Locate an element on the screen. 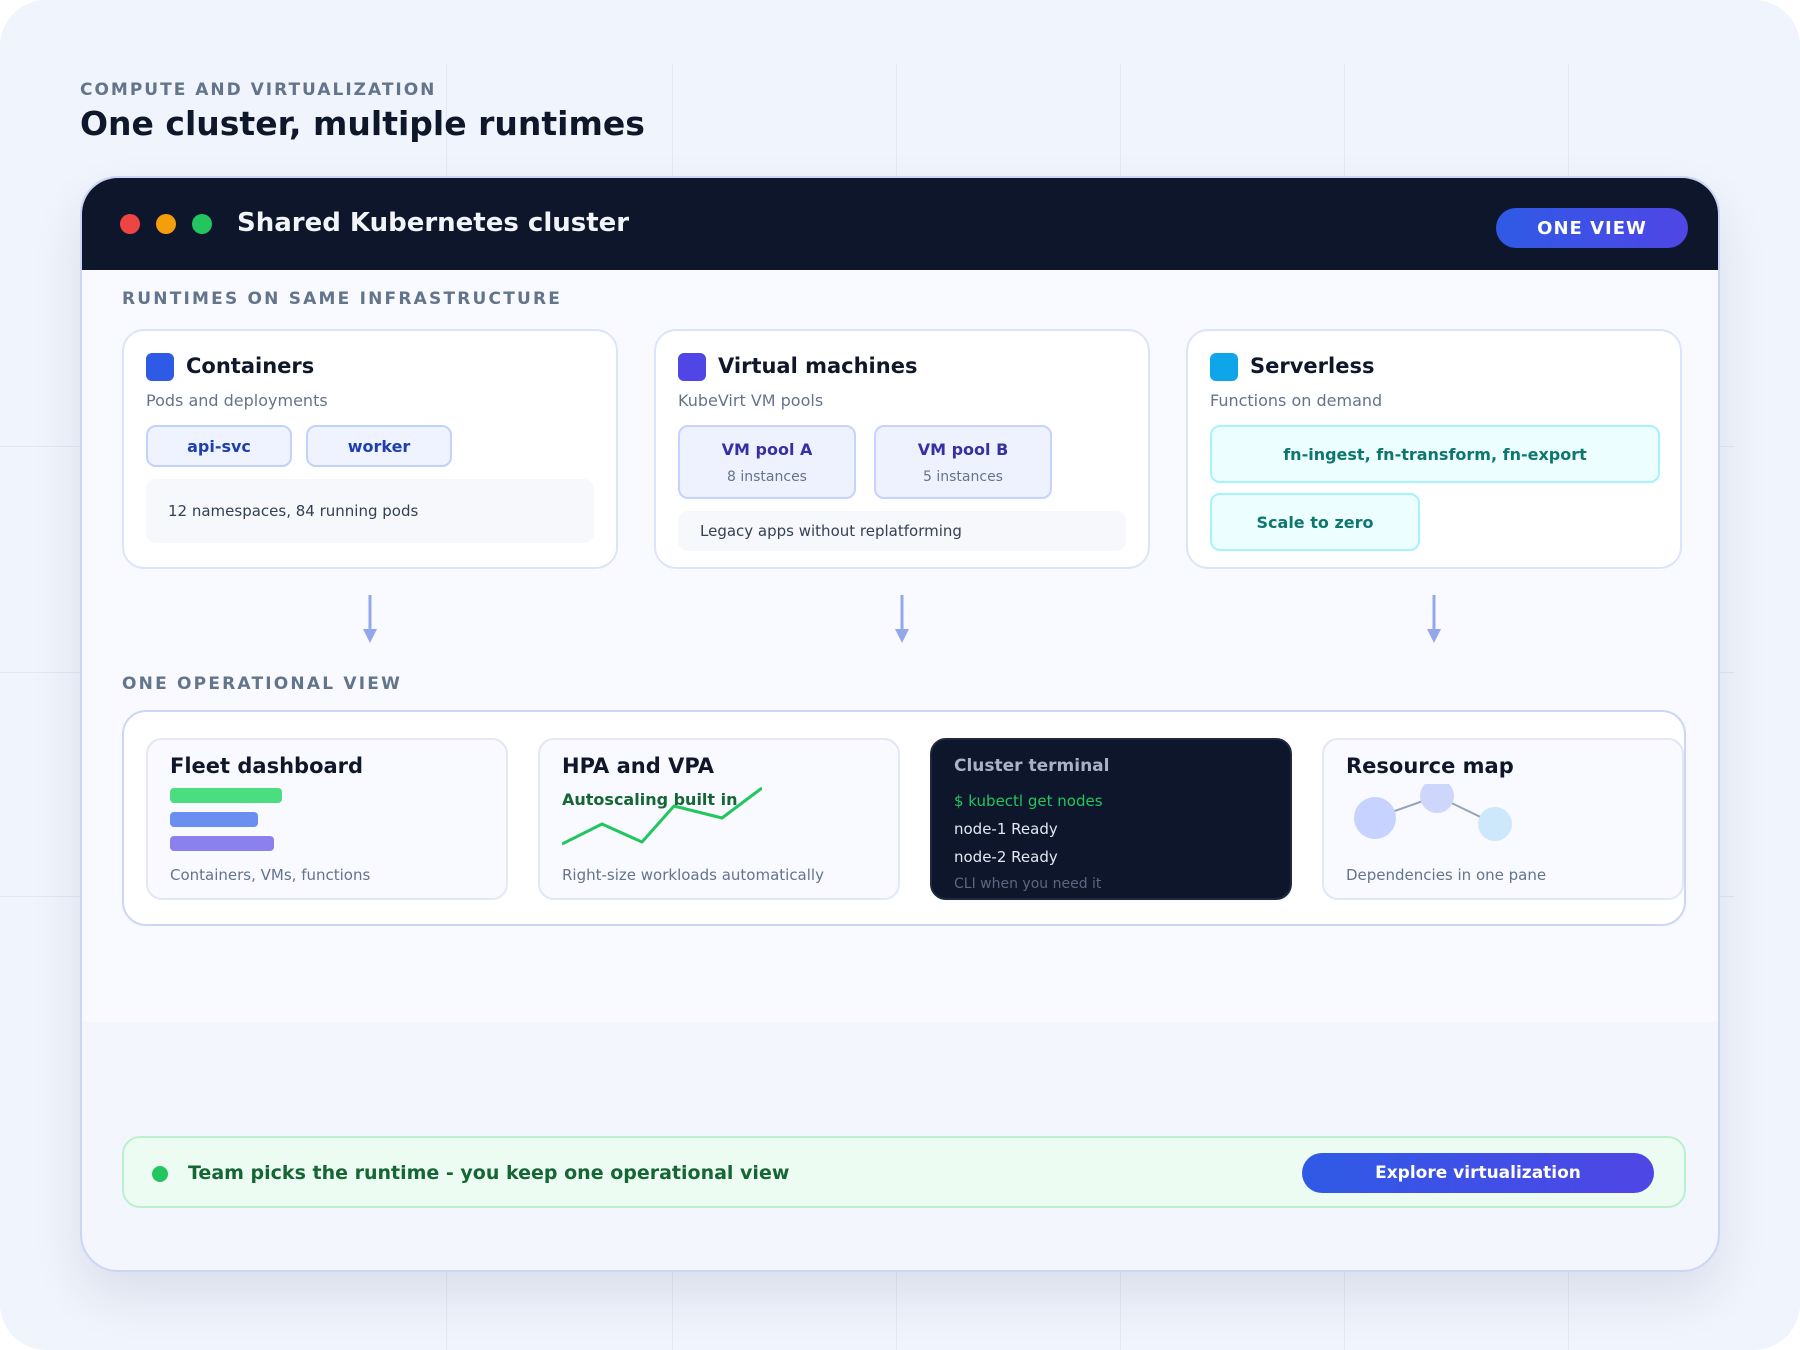 This screenshot has height=1350, width=1800. autoscaling-sparkline-icon is located at coordinates (662, 816).